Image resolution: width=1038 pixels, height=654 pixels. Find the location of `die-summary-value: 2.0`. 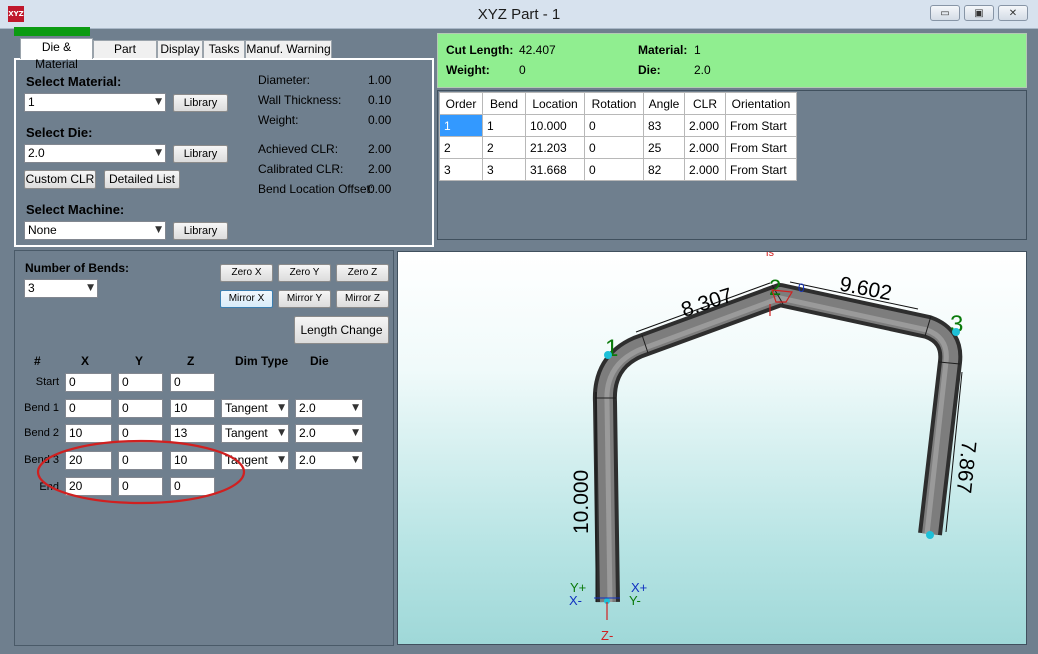

die-summary-value: 2.0 is located at coordinates (702, 70).